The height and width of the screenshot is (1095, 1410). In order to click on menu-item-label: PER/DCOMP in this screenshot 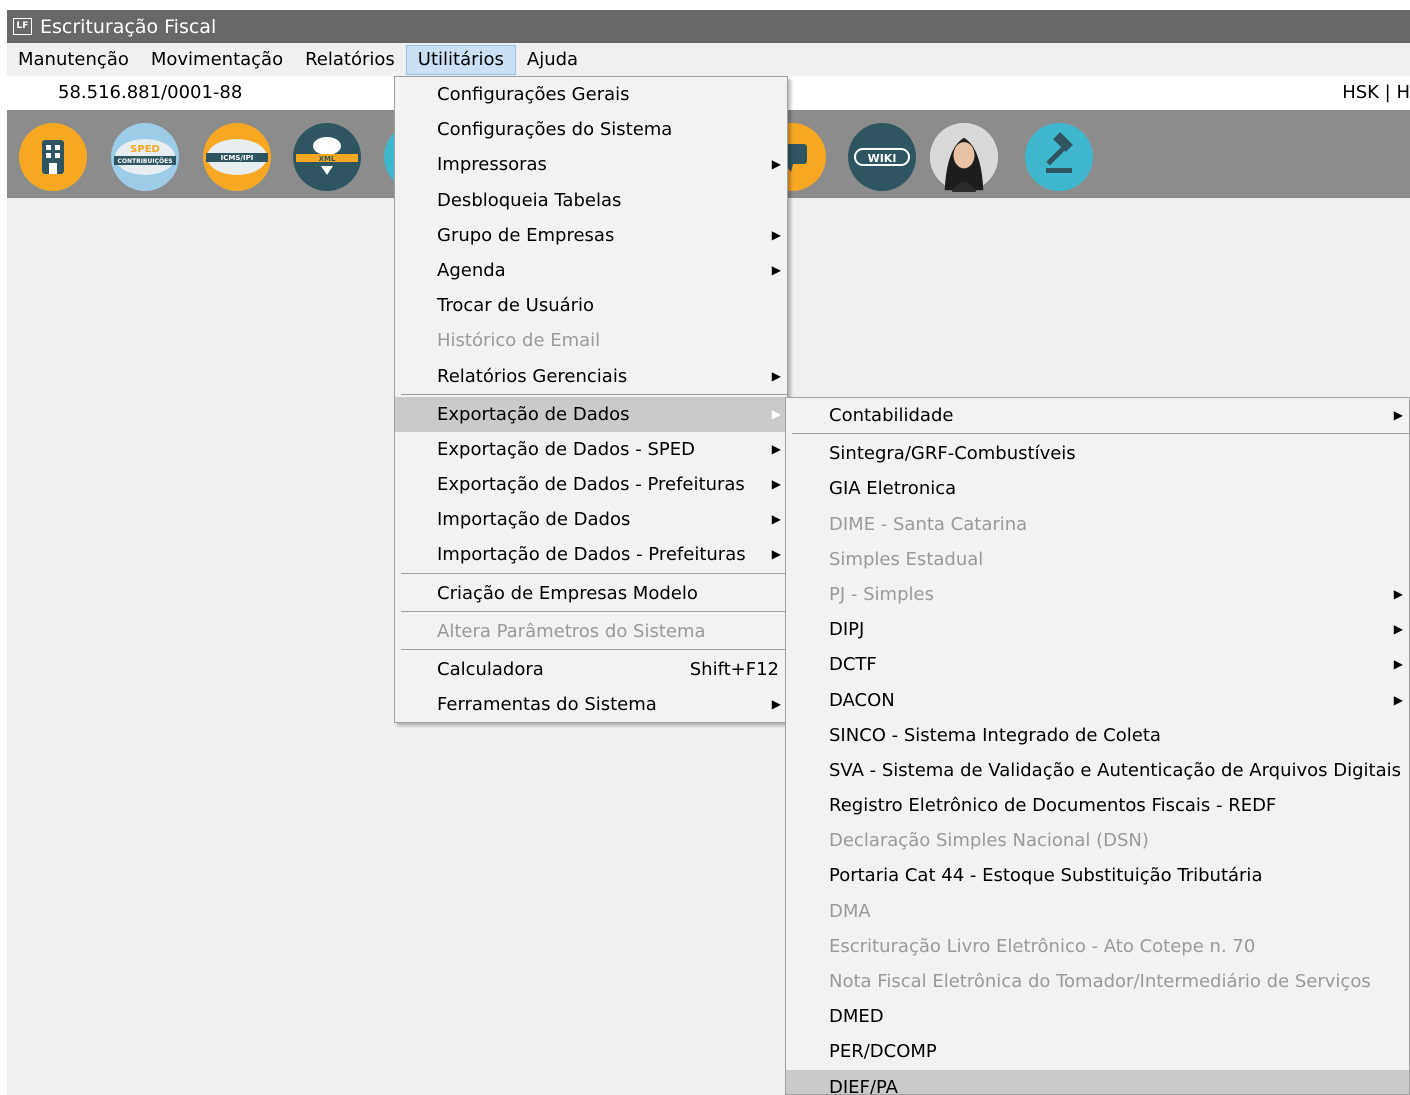, I will do `click(883, 1052)`.